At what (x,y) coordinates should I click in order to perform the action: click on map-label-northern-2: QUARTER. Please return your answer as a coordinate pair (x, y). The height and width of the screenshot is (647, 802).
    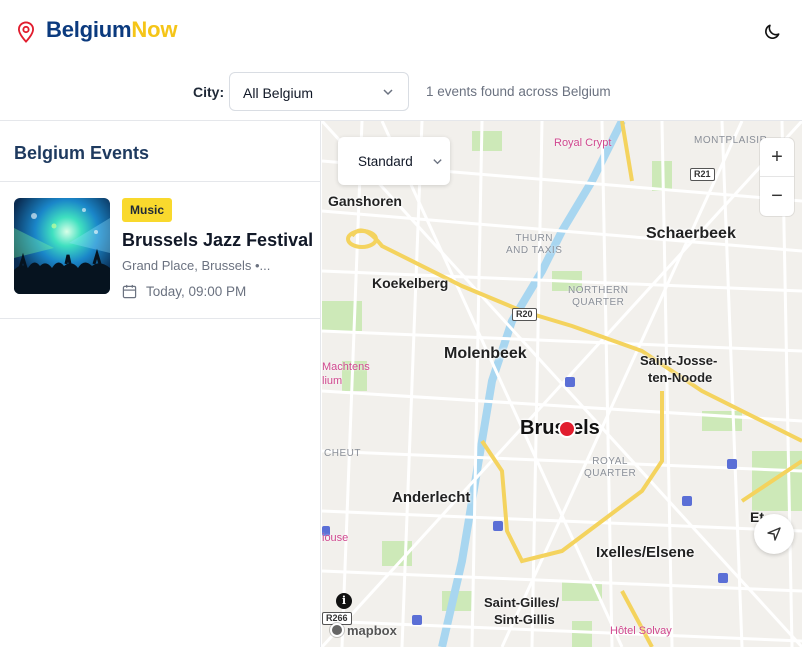
    Looking at the image, I should click on (598, 302).